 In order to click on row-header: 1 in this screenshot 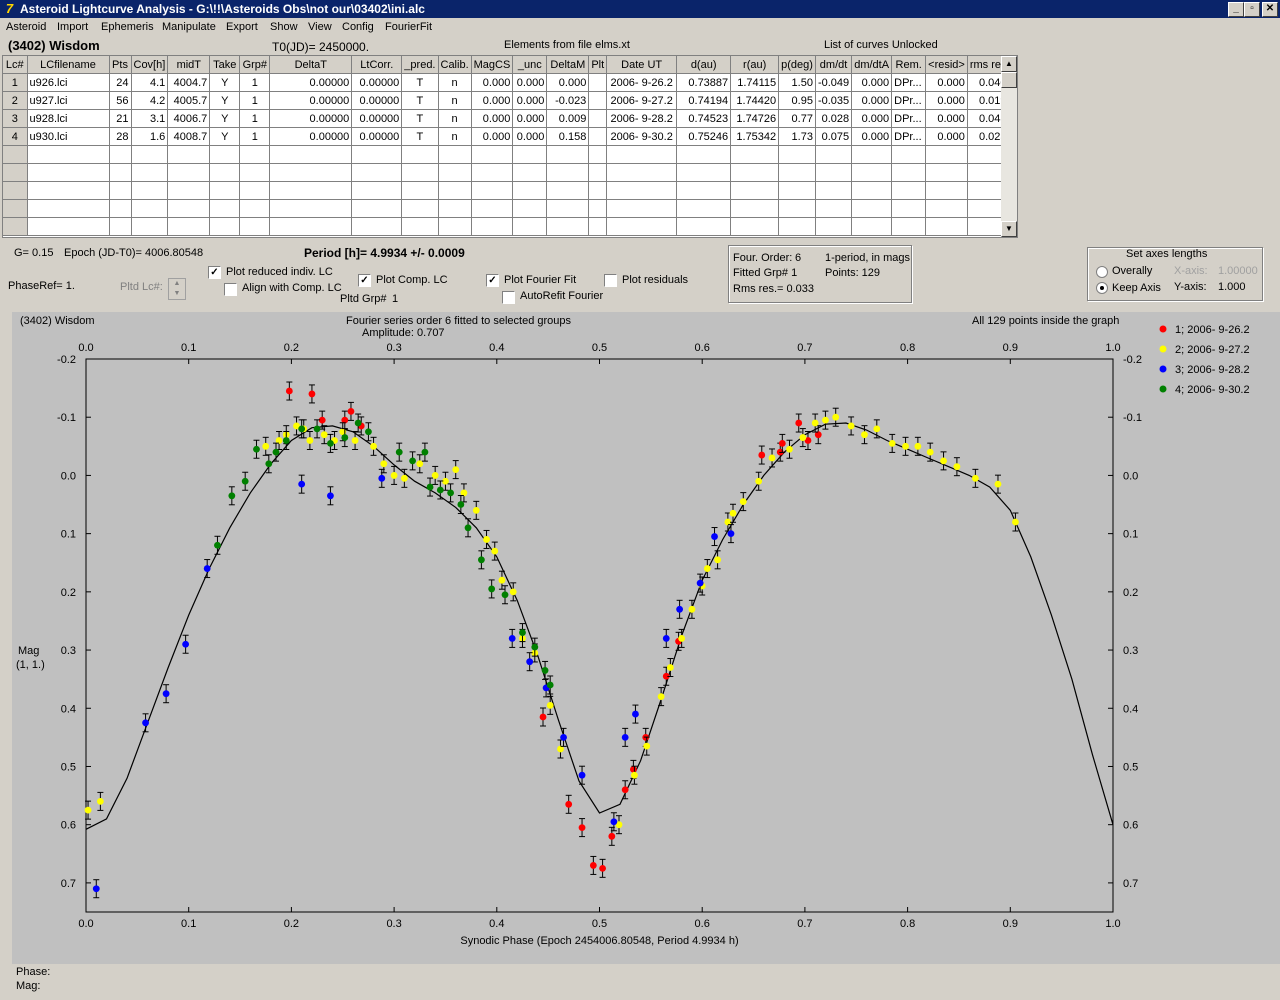, I will do `click(15, 82)`.